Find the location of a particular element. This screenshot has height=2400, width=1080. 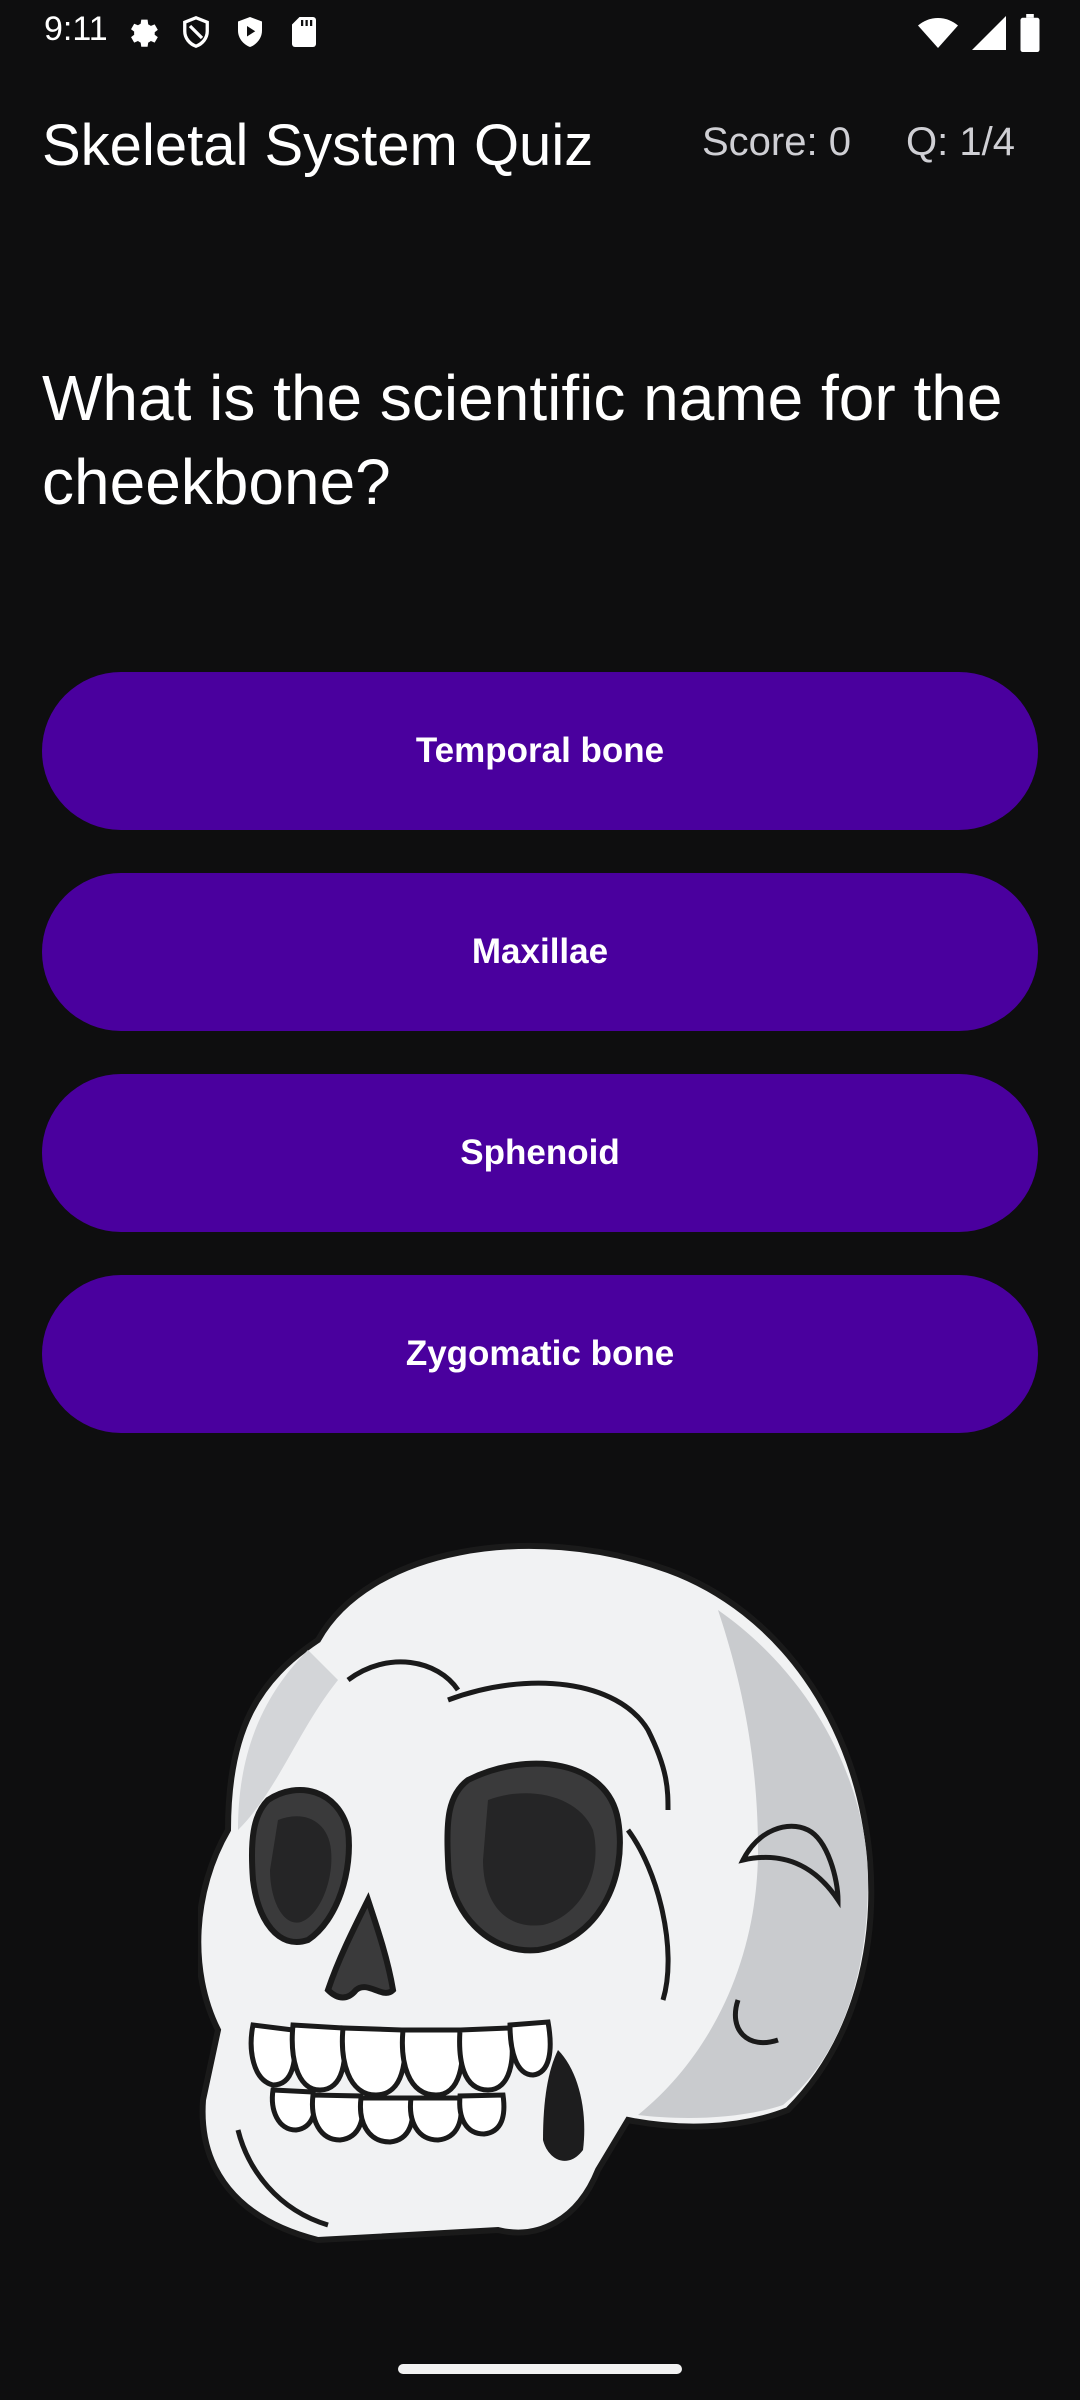

status-icons-left is located at coordinates (223, 32).